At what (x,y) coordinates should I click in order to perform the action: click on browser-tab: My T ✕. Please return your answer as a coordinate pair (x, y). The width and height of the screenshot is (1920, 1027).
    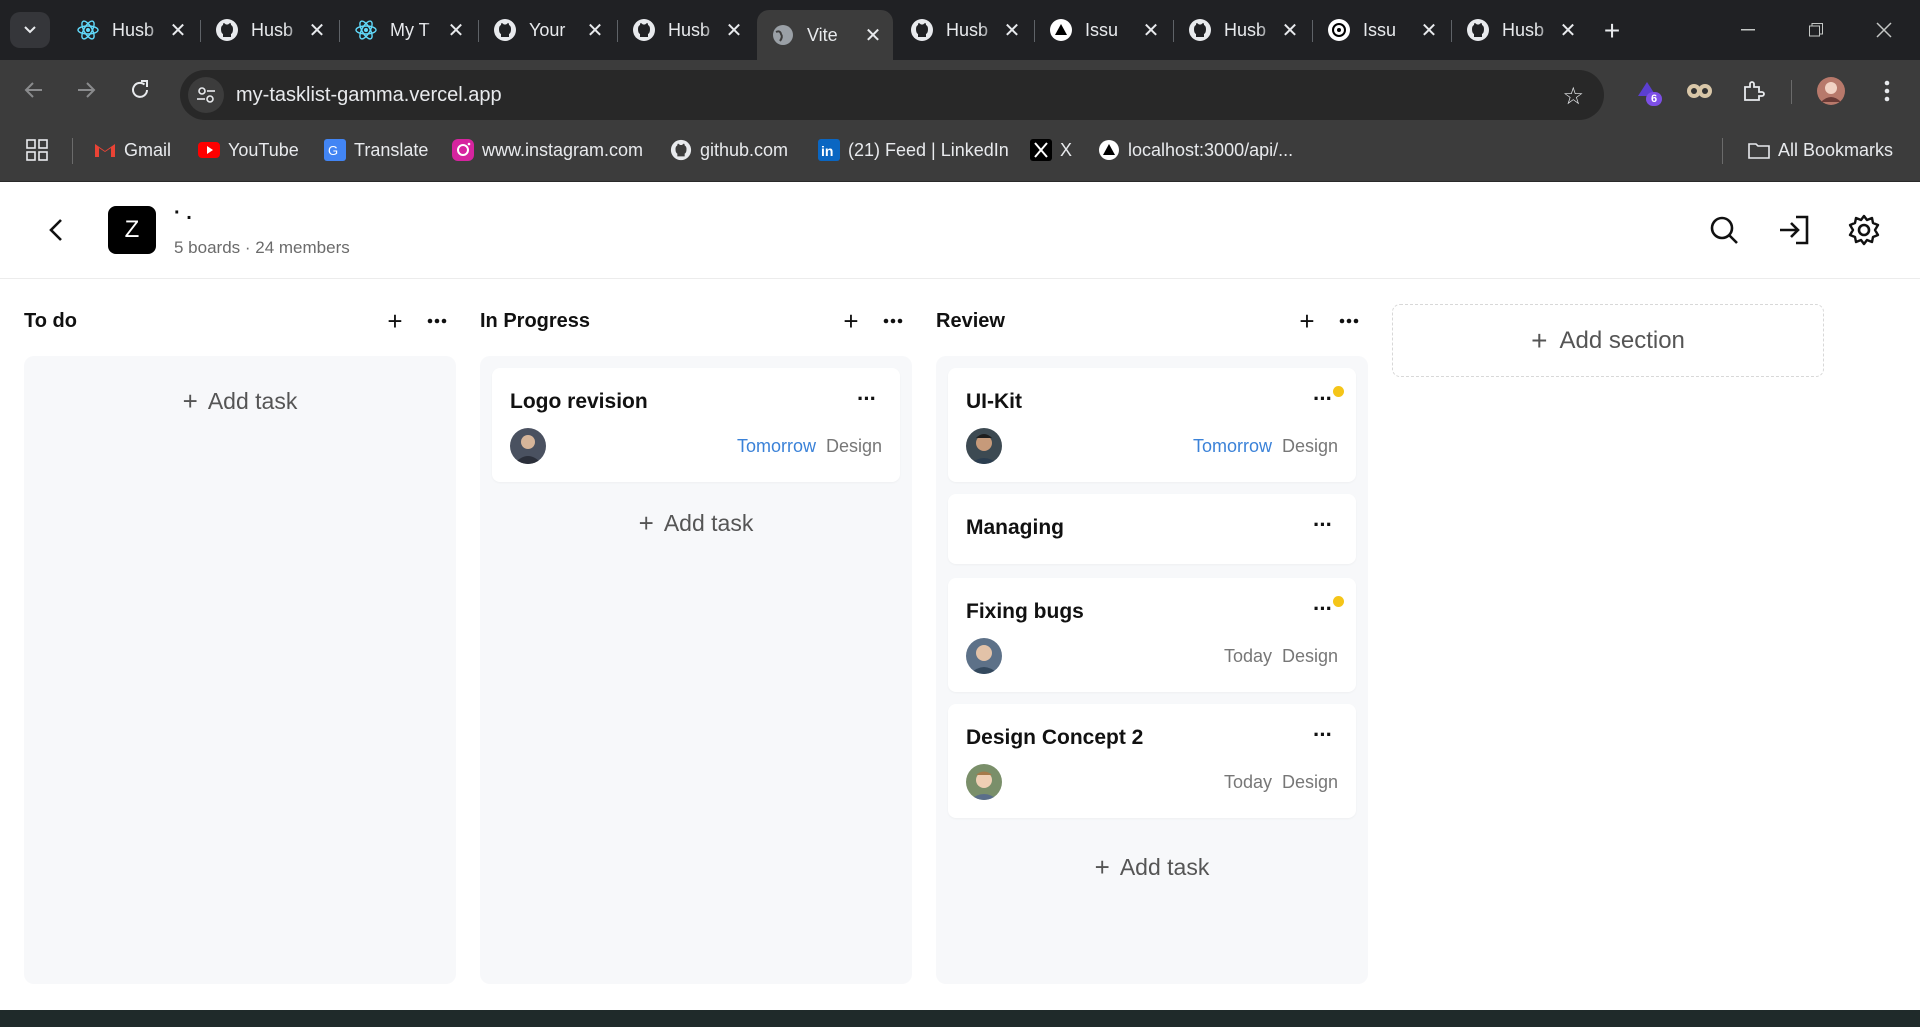
    Looking at the image, I should click on (408, 30).